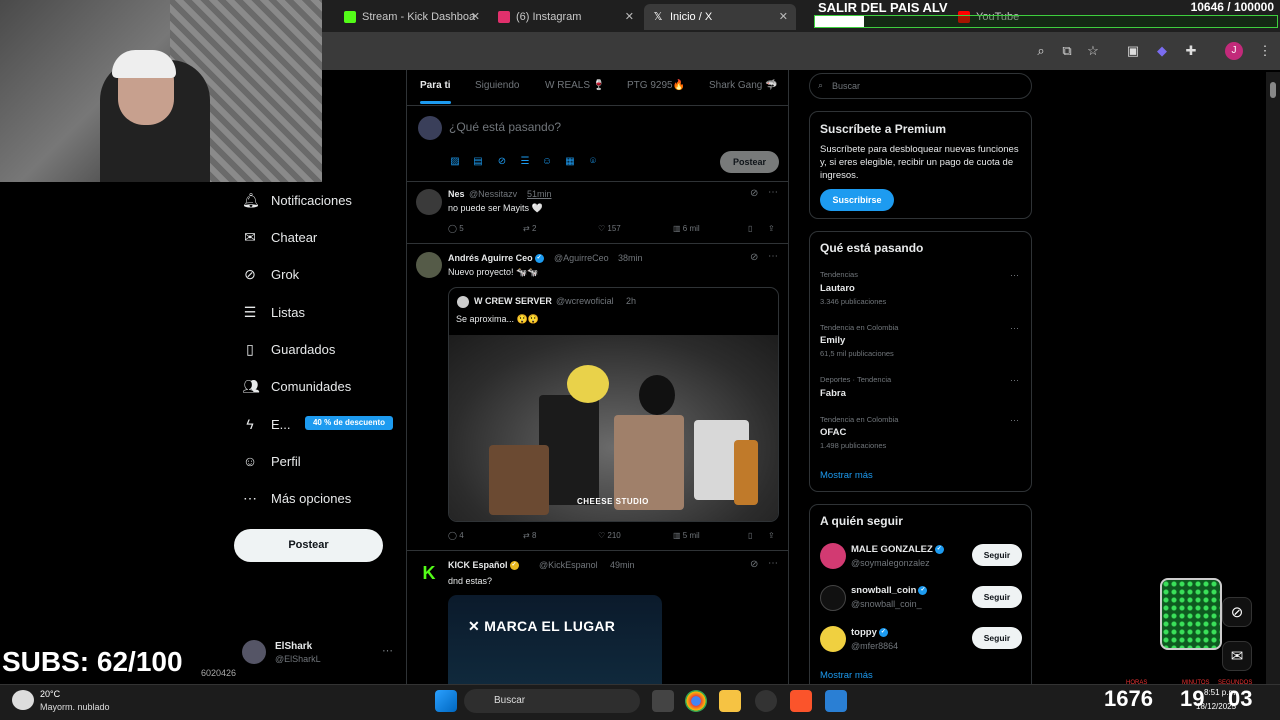  What do you see at coordinates (308, 545) in the screenshot?
I see `post-button: Postear` at bounding box center [308, 545].